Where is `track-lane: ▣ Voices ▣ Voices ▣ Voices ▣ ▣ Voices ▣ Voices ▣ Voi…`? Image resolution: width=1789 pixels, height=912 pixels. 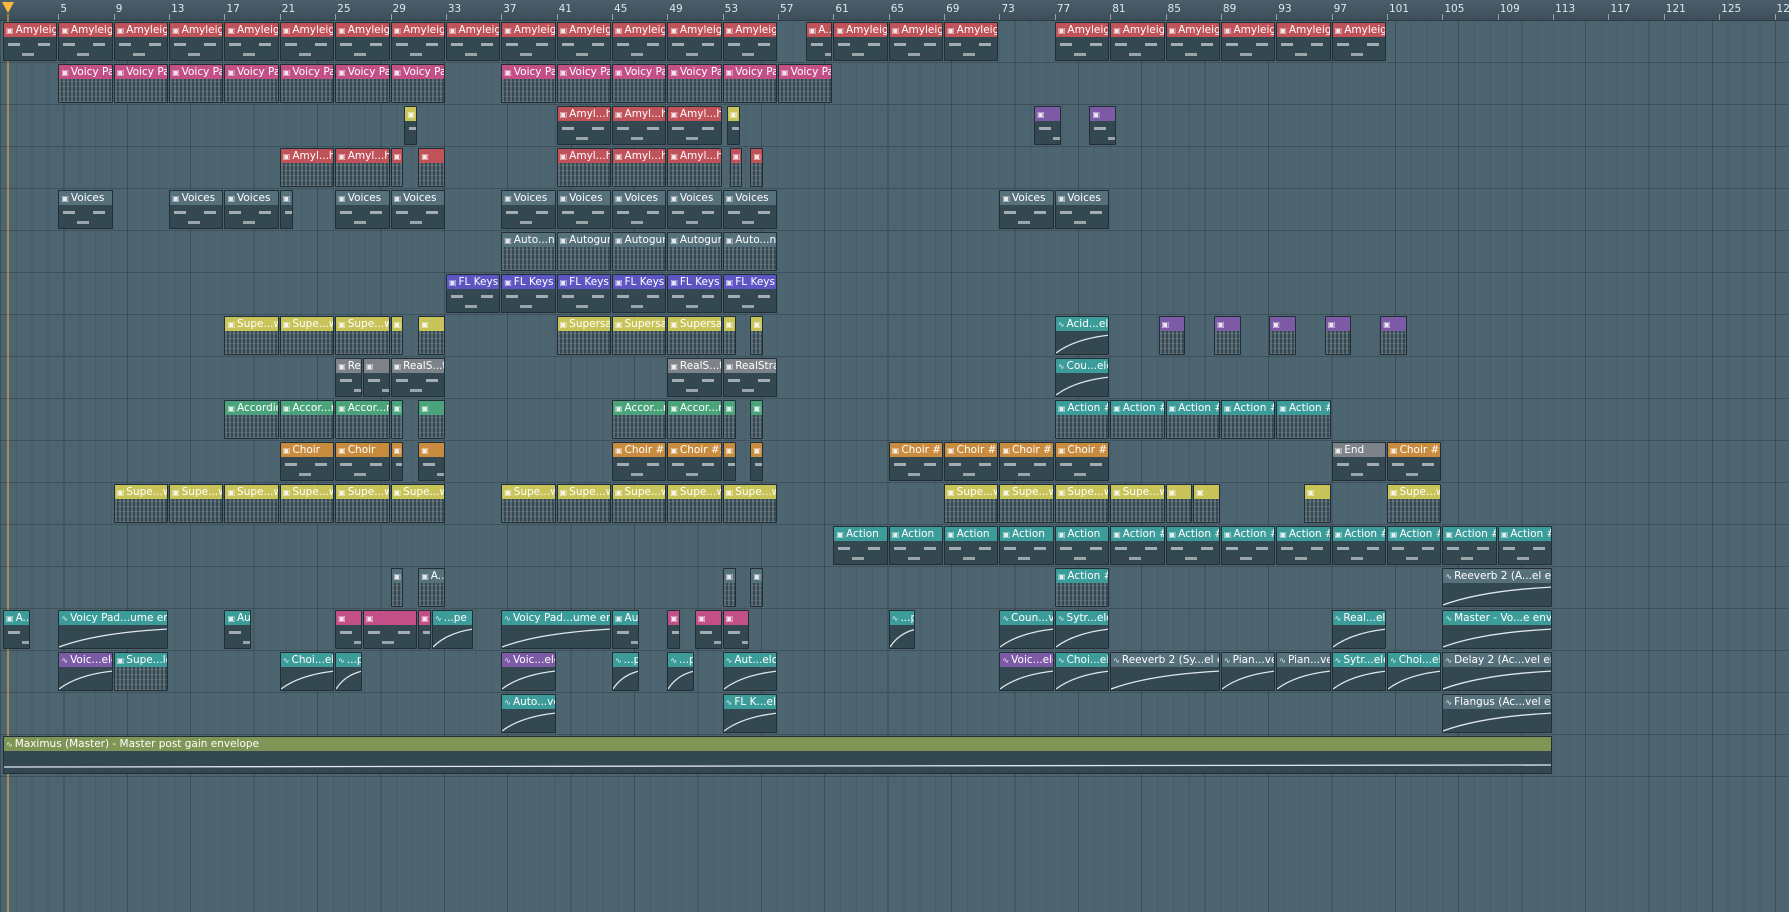
track-lane: ▣ Voices ▣ Voices ▣ Voices ▣ ▣ Voices ▣ Voices ▣ Voi… is located at coordinates (894, 209).